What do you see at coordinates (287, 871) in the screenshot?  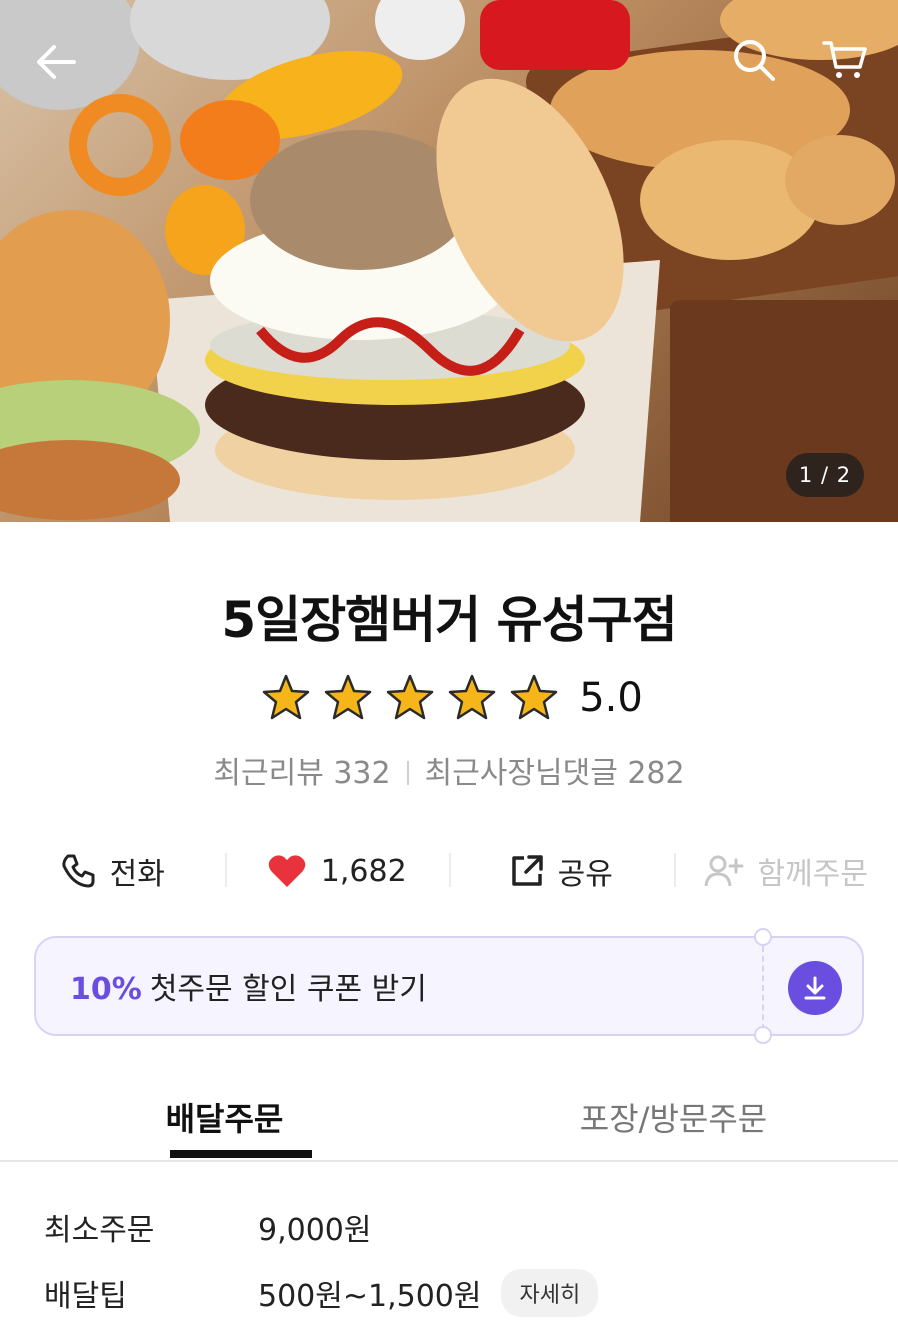 I see `heart-icon` at bounding box center [287, 871].